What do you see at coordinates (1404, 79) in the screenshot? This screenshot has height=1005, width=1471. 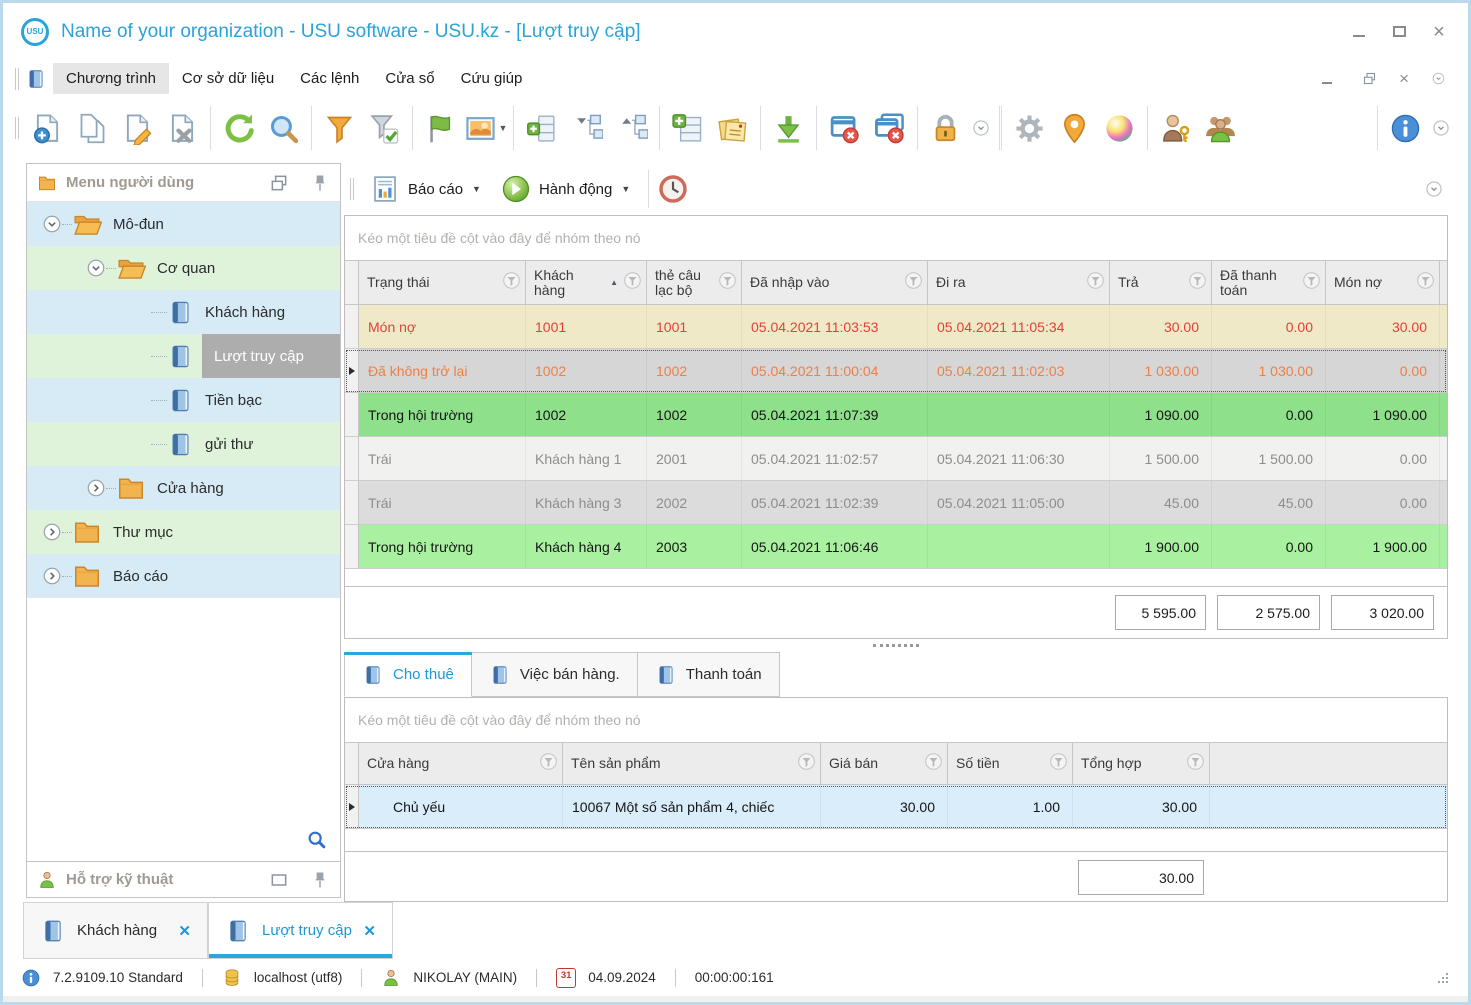 I see `mdi-close-button: ×` at bounding box center [1404, 79].